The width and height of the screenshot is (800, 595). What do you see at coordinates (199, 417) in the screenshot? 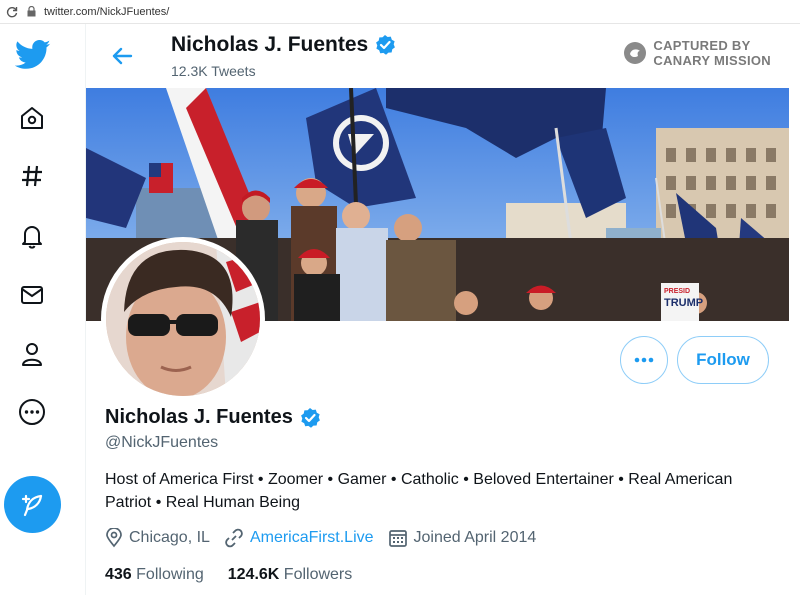
I see `profile-name: Nicholas J. Fuentes` at bounding box center [199, 417].